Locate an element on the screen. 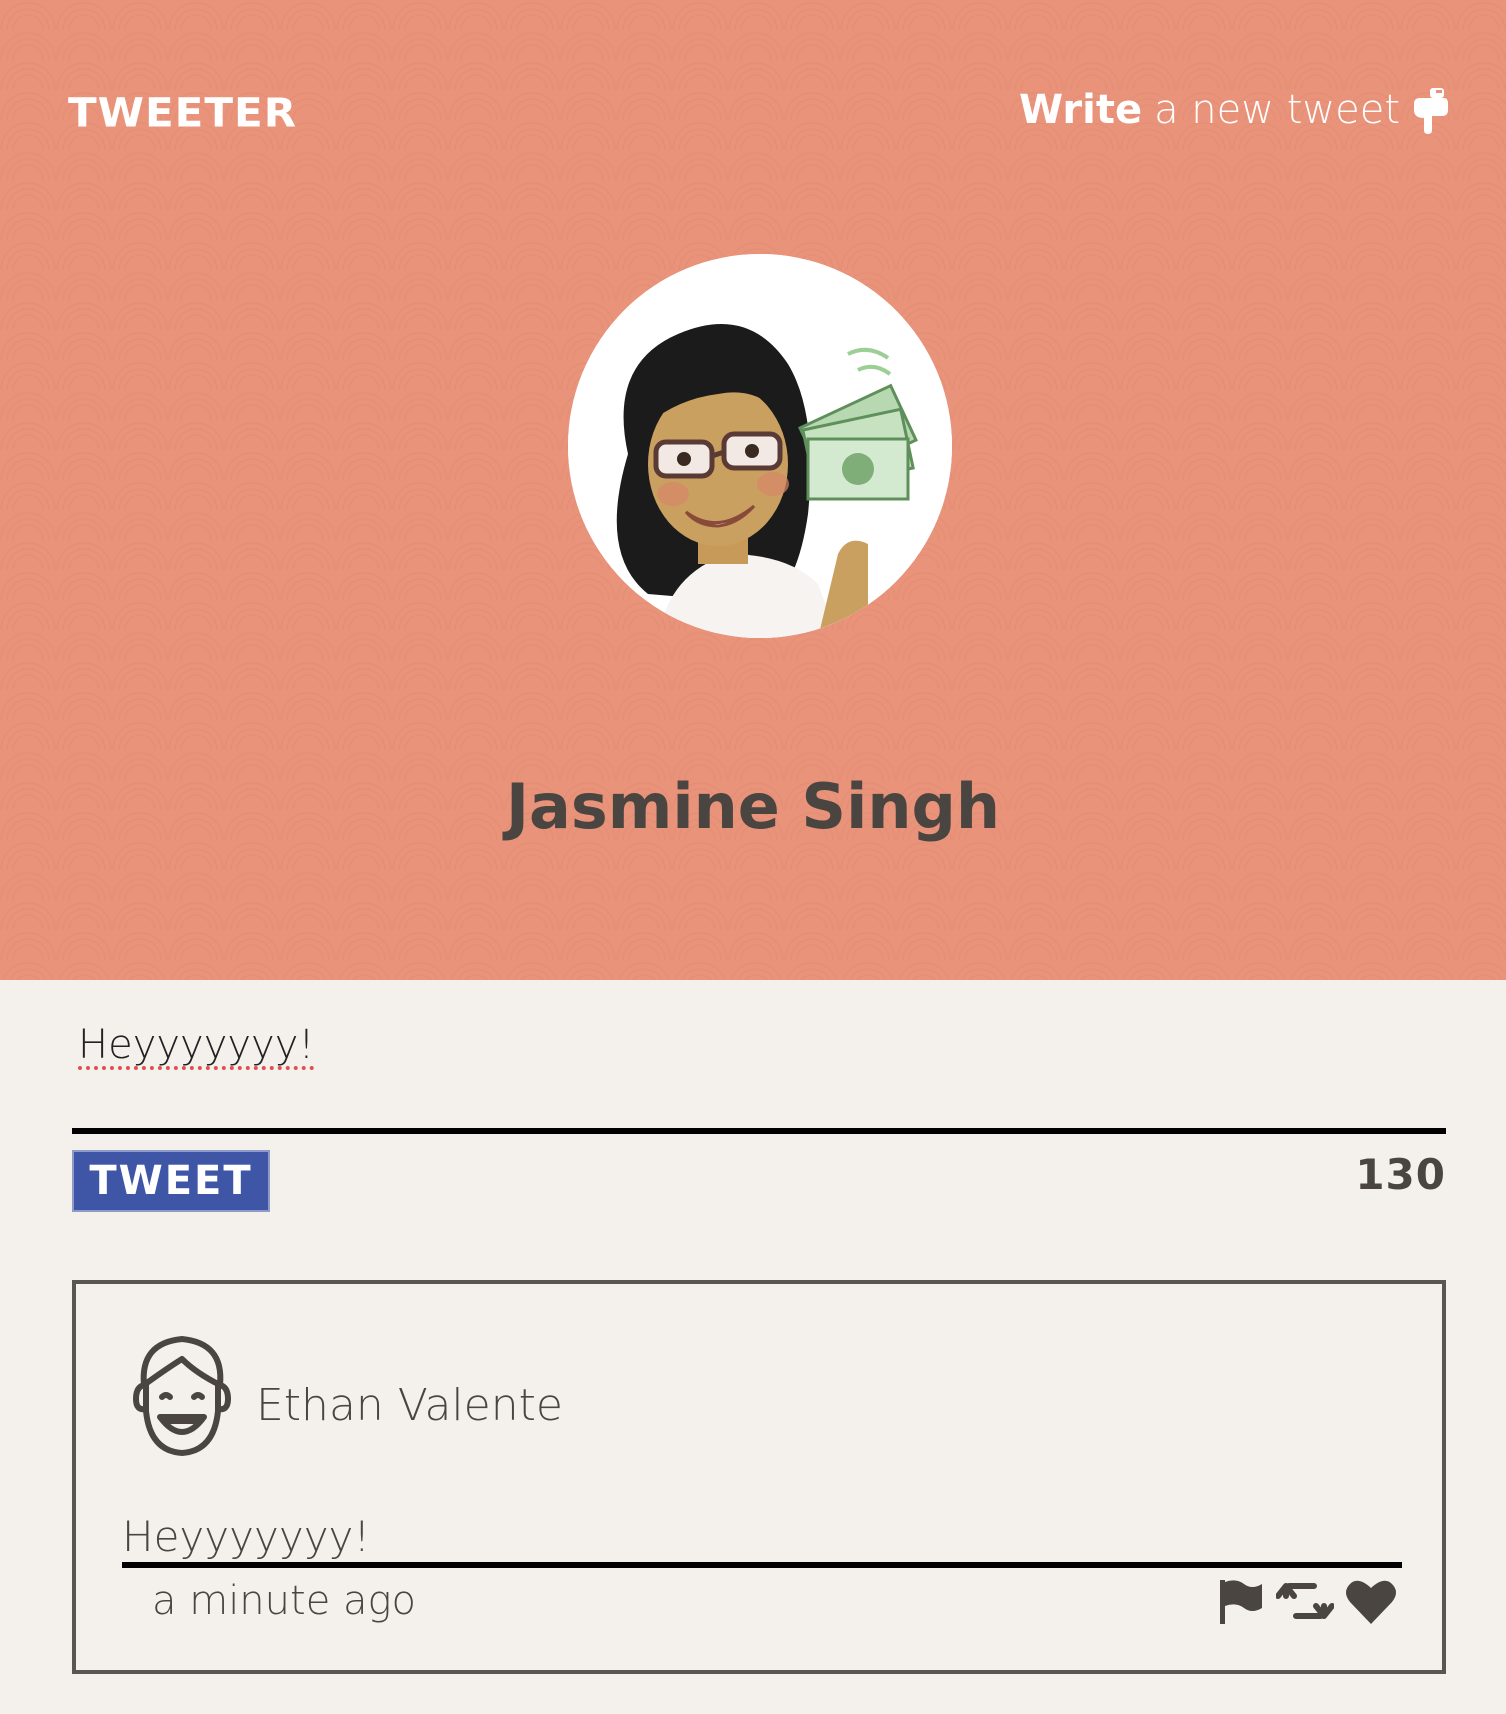 This screenshot has height=1714, width=1506. tweet-text: Heyyyyyyy! is located at coordinates (246, 1536).